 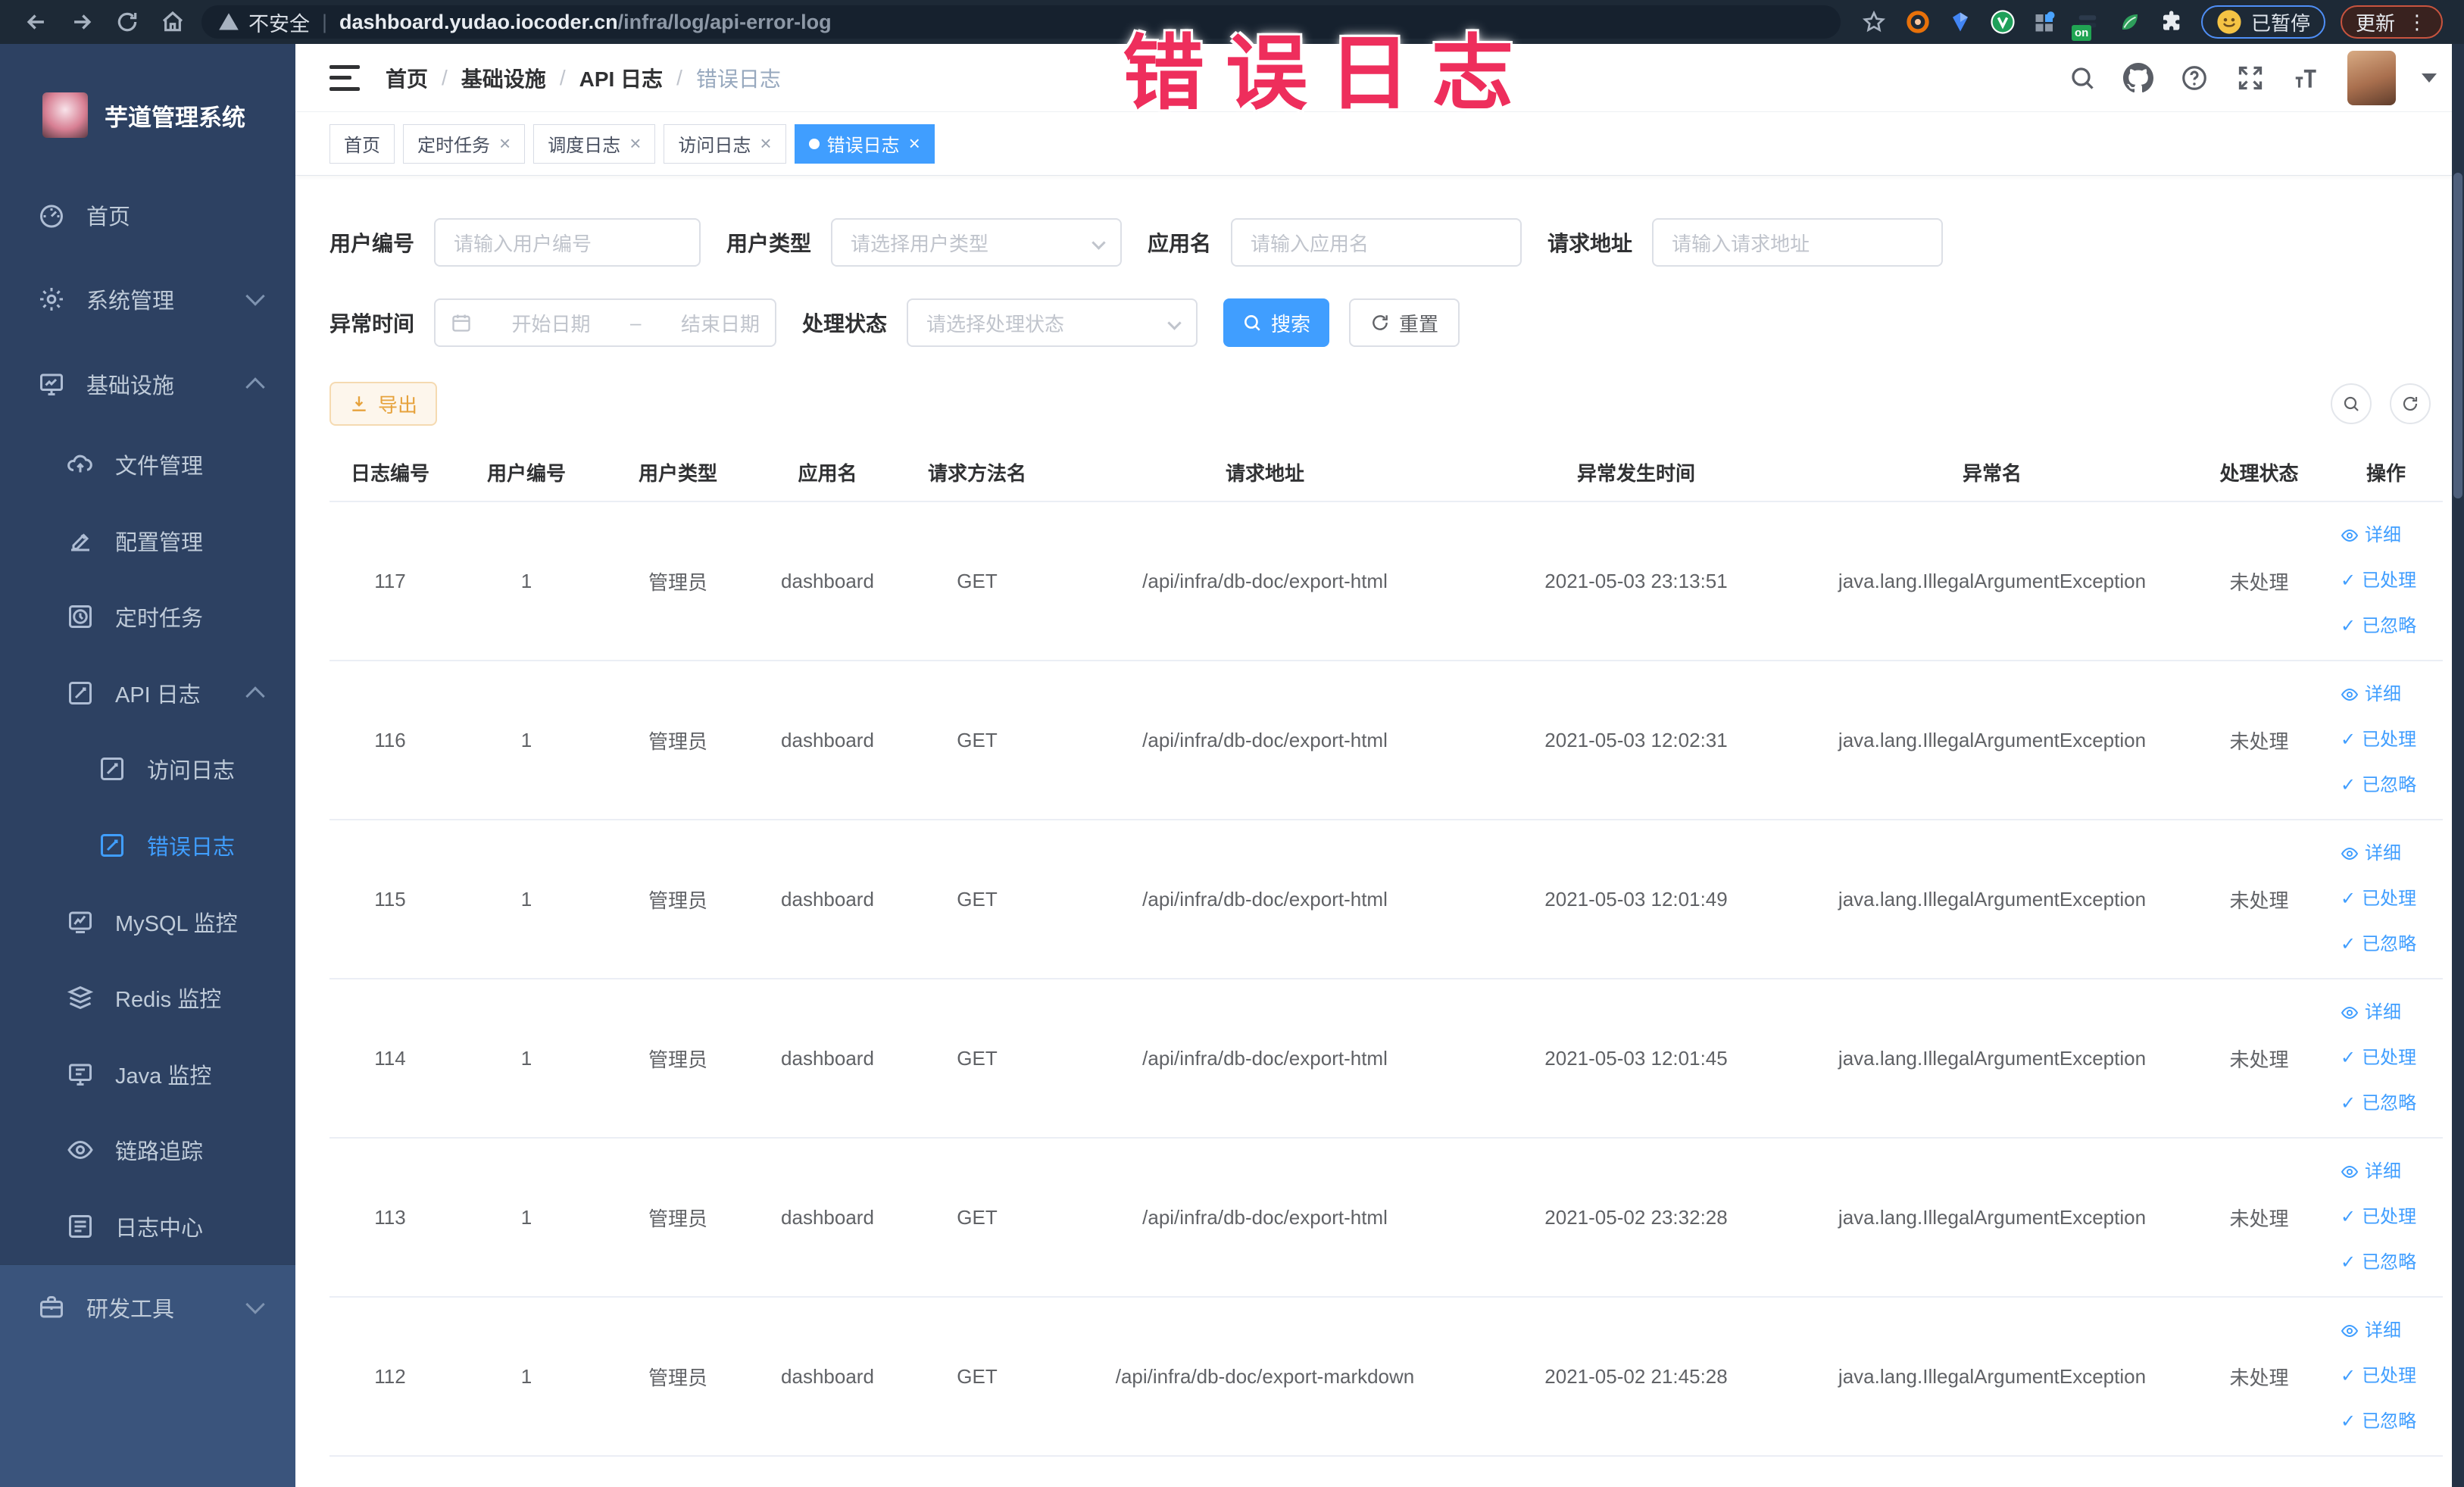 I want to click on paused-label: 已暂停, so click(x=2280, y=23).